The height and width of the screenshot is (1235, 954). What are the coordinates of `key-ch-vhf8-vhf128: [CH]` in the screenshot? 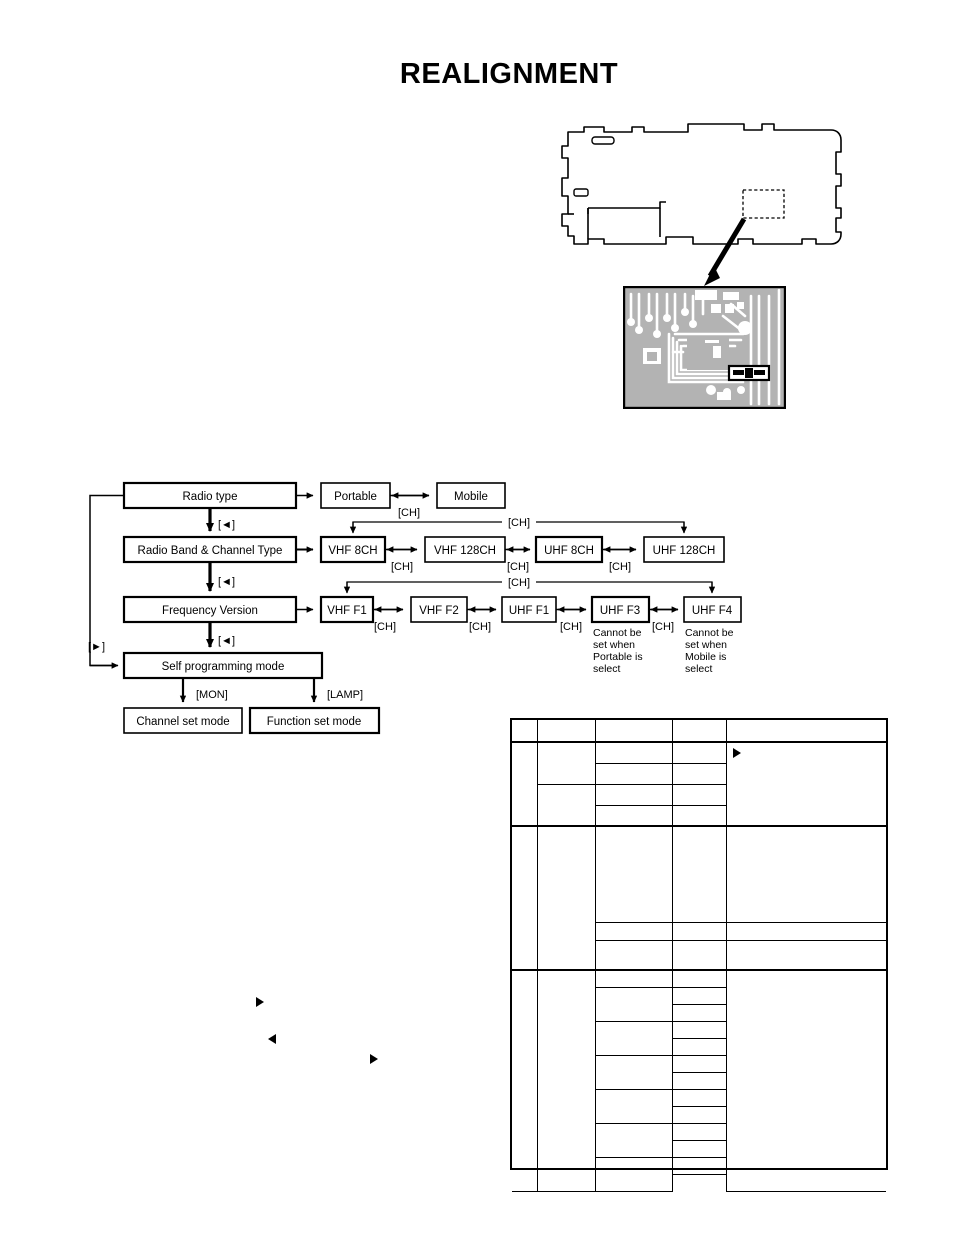 It's located at (402, 567).